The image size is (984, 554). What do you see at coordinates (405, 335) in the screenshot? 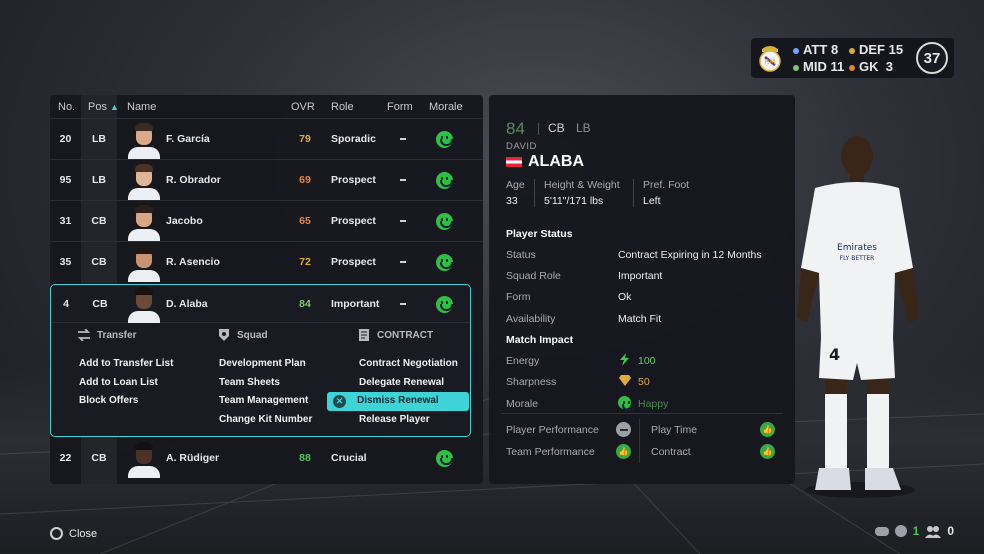
I see `contract-menu-label: CONTRACT` at bounding box center [405, 335].